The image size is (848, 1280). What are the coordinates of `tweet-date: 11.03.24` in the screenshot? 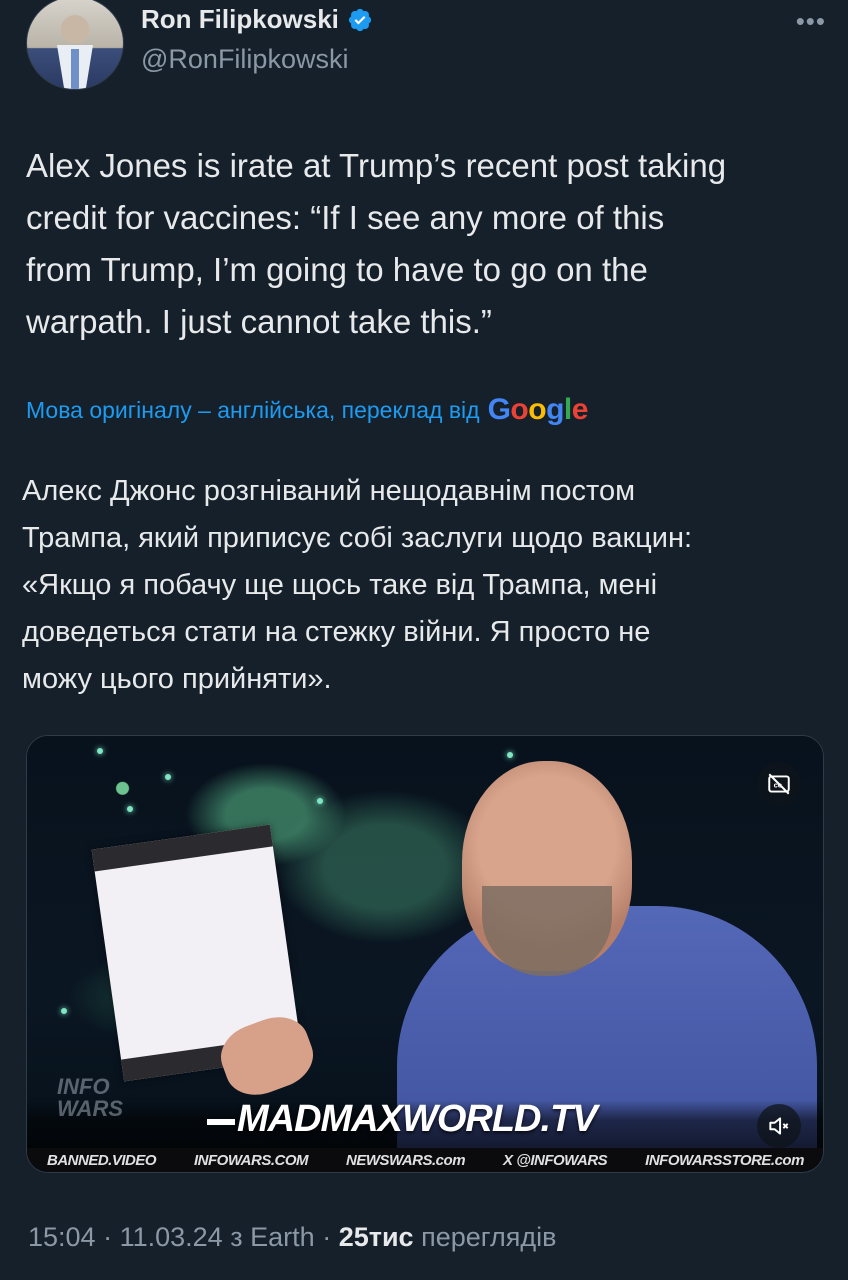 It's located at (171, 1237).